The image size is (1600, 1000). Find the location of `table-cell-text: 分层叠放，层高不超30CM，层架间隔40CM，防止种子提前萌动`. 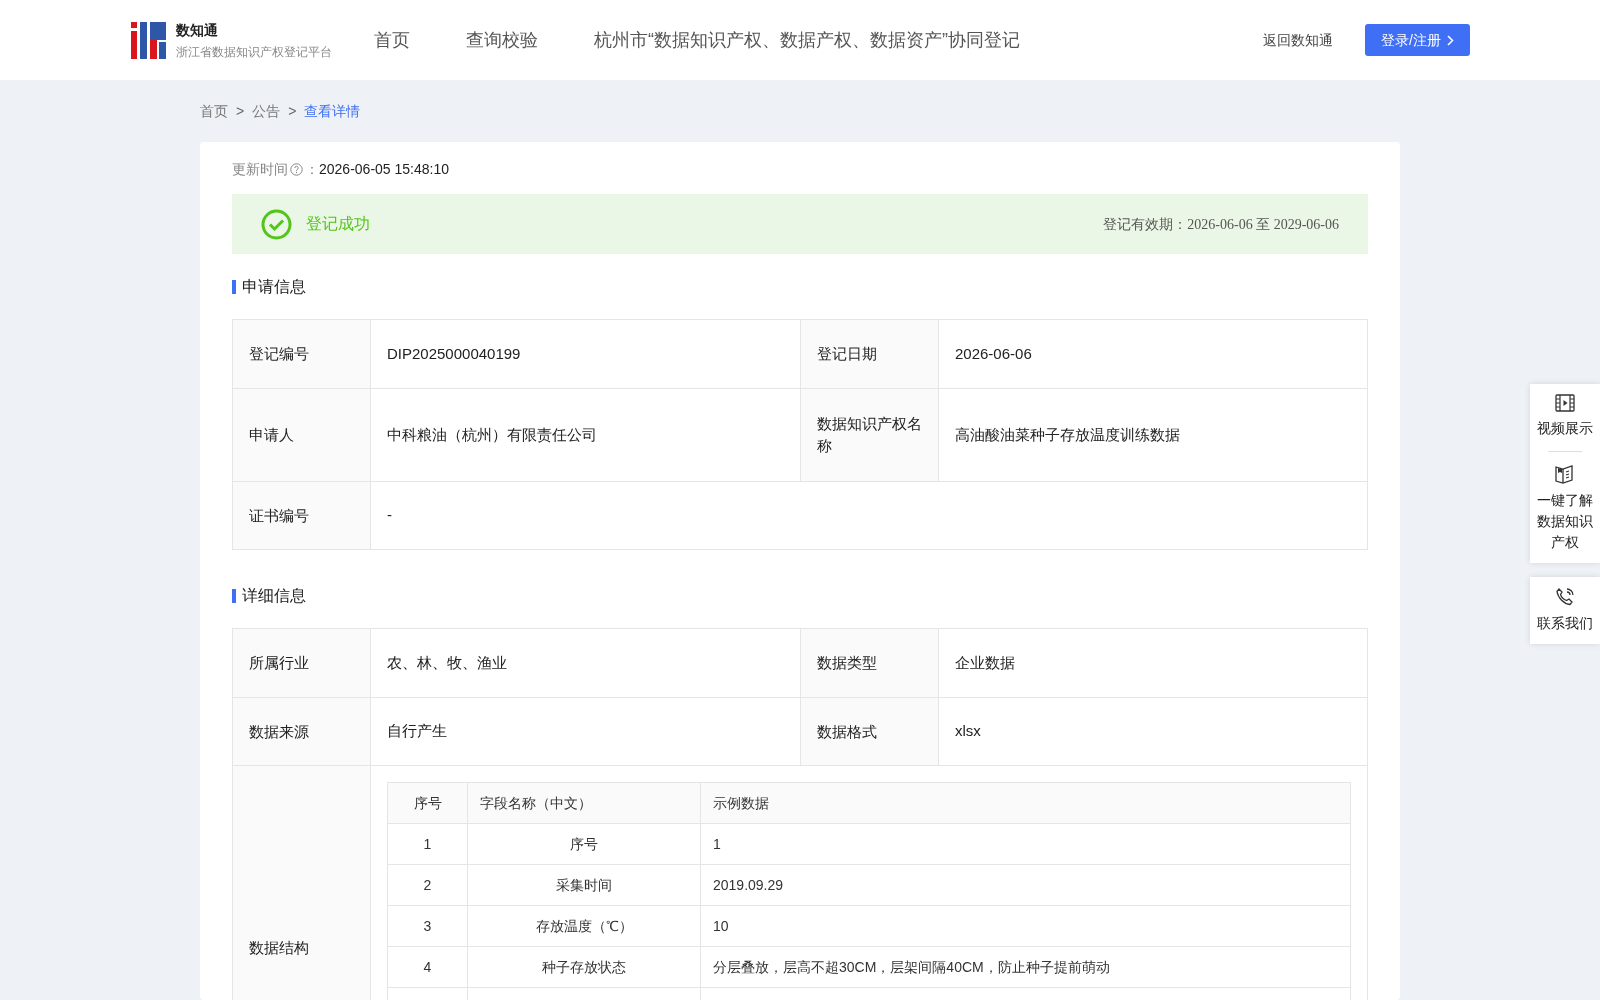

table-cell-text: 分层叠放，层高不超30CM，层架间隔40CM，防止种子提前萌动 is located at coordinates (911, 967).